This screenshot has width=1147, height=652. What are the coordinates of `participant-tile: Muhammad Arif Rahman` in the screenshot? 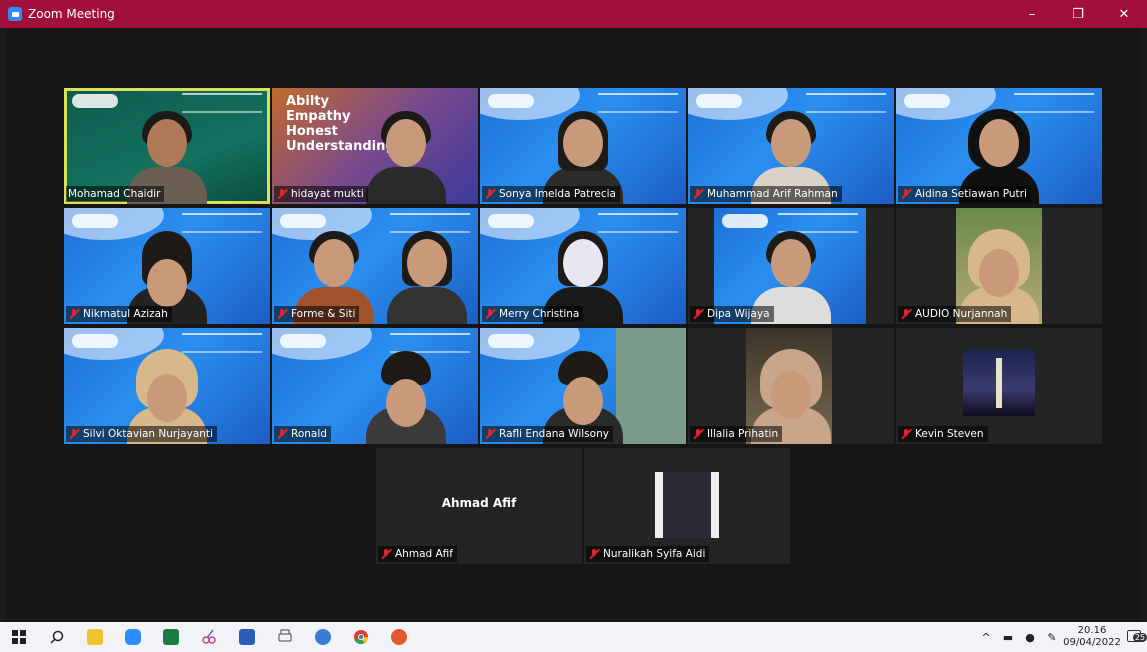 It's located at (791, 146).